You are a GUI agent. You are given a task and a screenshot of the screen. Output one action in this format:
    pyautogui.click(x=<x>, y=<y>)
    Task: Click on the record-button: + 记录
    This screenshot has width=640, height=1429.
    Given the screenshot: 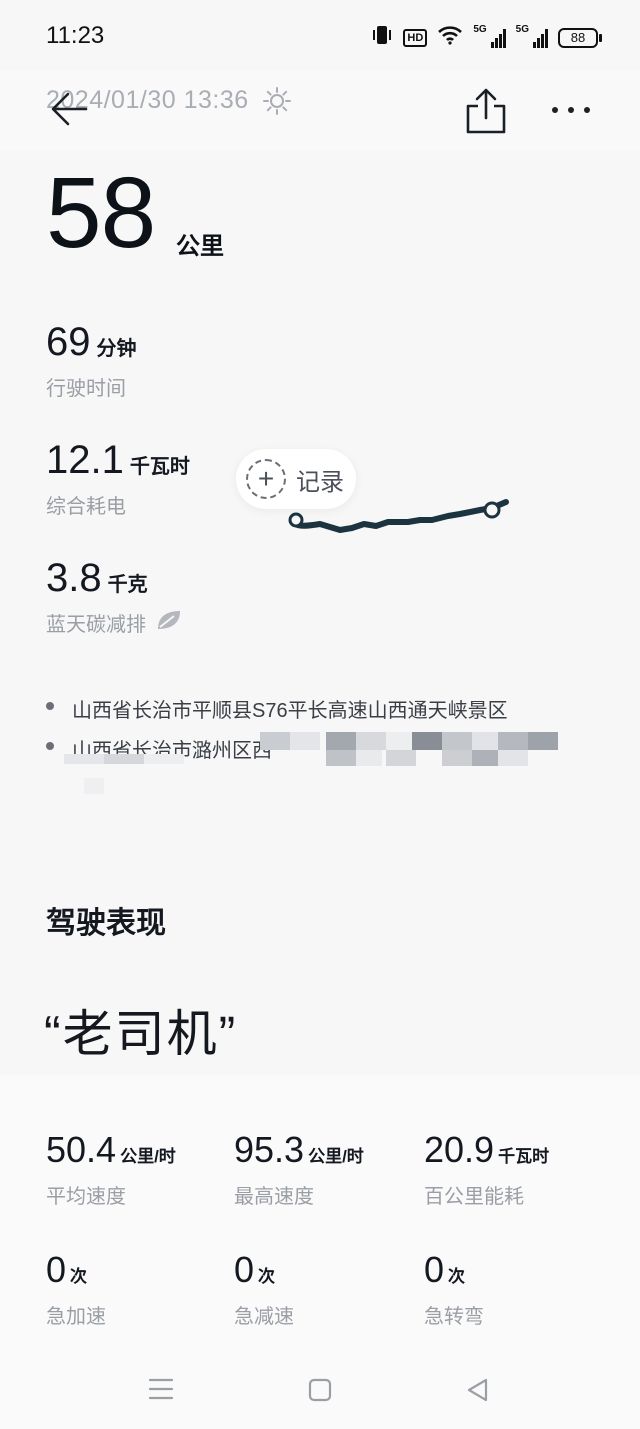 What is the action you would take?
    pyautogui.click(x=296, y=479)
    